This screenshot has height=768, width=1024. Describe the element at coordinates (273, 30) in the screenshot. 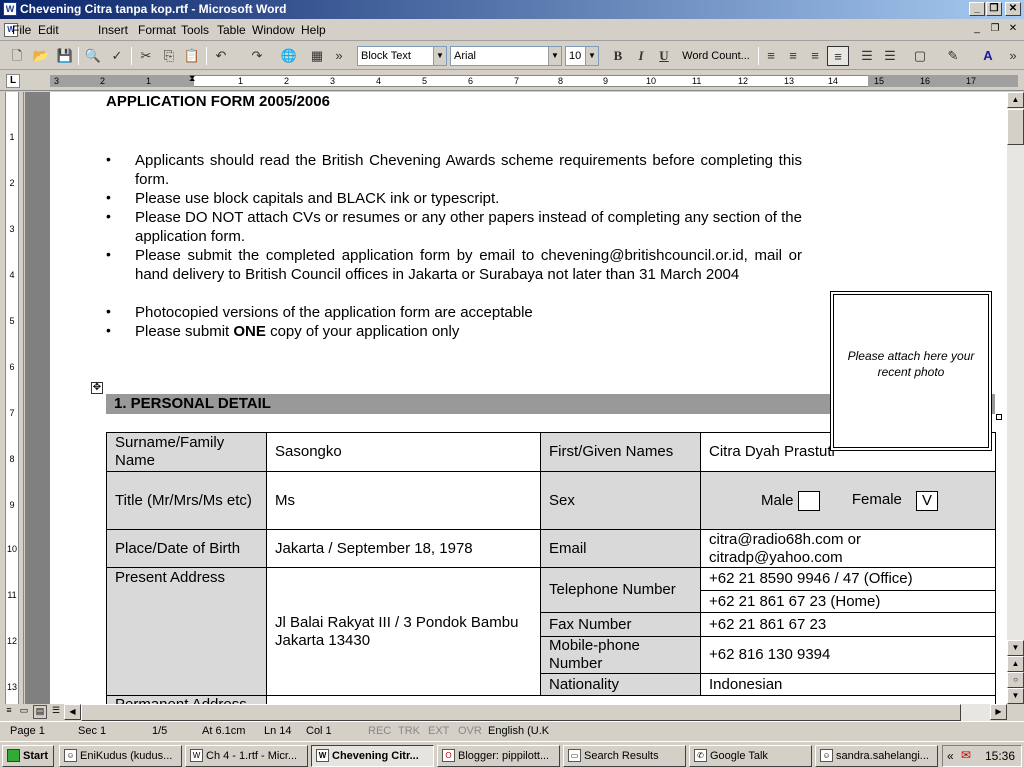

I see `menu-window: Window` at that location.